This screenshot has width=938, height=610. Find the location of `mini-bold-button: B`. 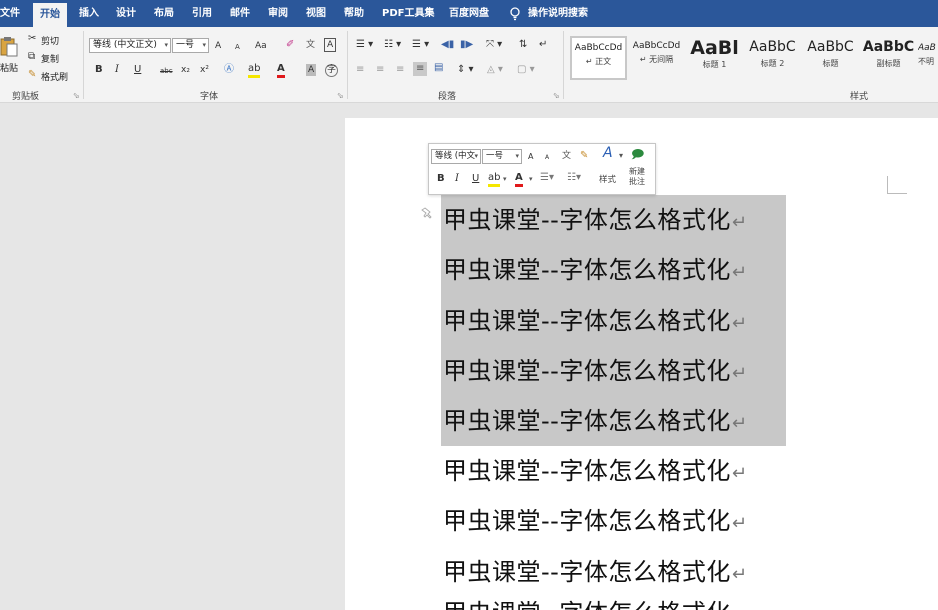

mini-bold-button: B is located at coordinates (441, 179).